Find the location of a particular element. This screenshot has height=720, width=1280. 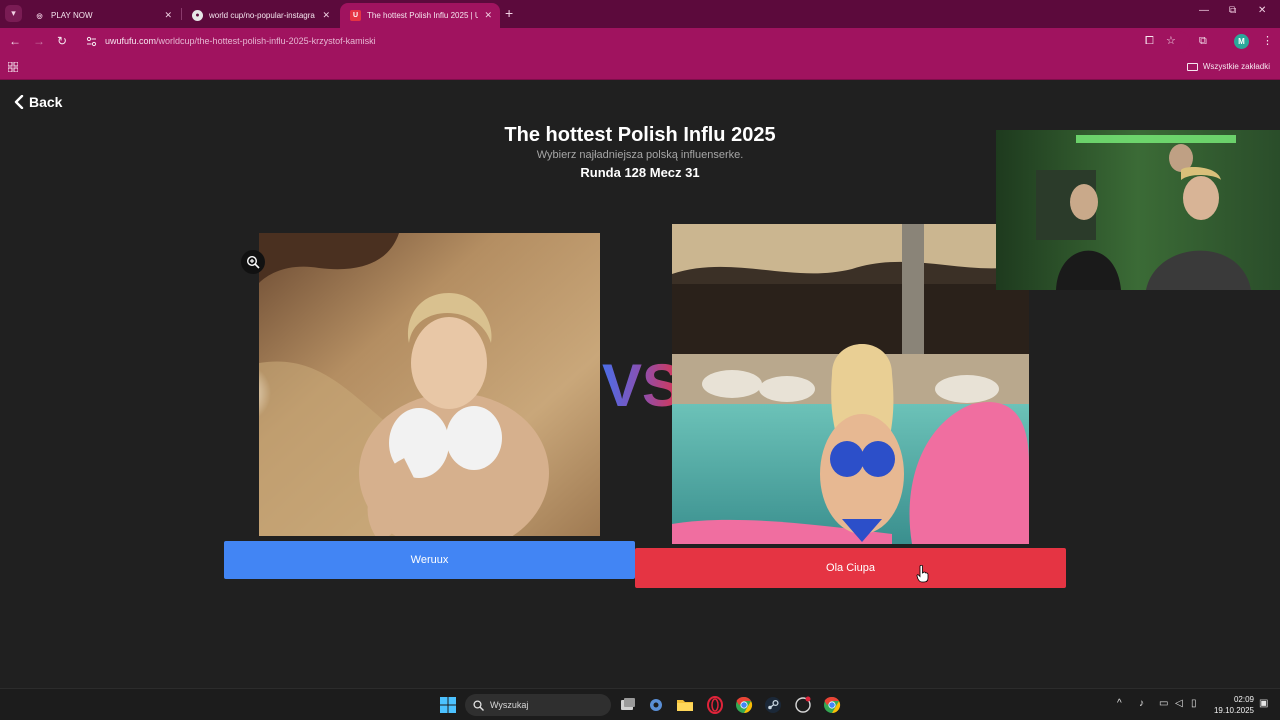

browser-tab-world-cup: ● world cup/no-popular-instagra ✕ is located at coordinates (260, 15).